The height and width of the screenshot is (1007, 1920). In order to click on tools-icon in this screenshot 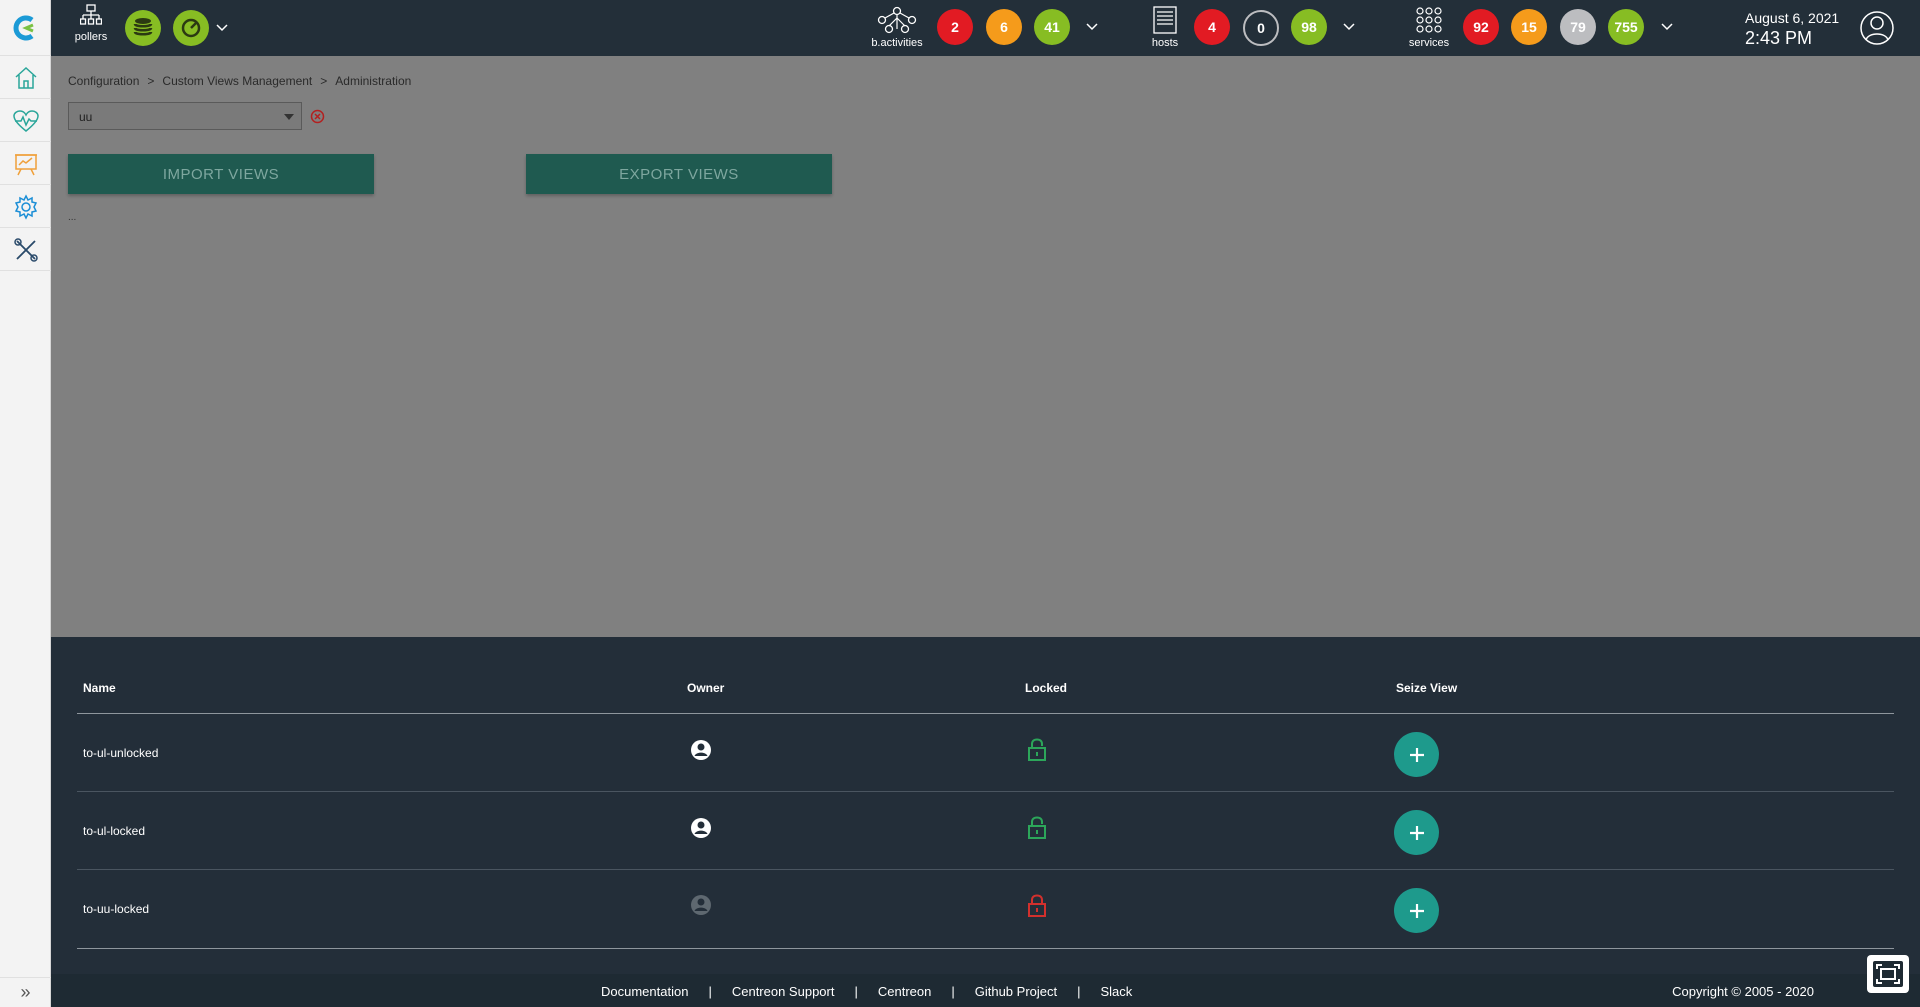, I will do `click(25, 249)`.